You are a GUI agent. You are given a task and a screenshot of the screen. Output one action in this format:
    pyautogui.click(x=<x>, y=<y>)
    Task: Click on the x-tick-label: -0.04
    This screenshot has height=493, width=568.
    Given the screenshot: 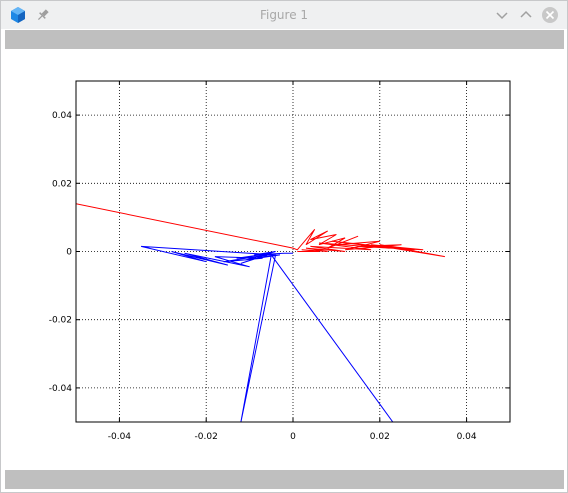 What is the action you would take?
    pyautogui.click(x=120, y=437)
    